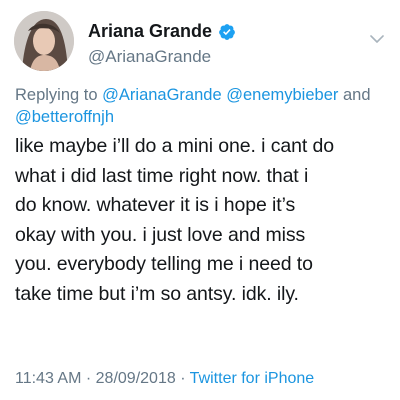  I want to click on replying-to-label: Replying to, so click(56, 95).